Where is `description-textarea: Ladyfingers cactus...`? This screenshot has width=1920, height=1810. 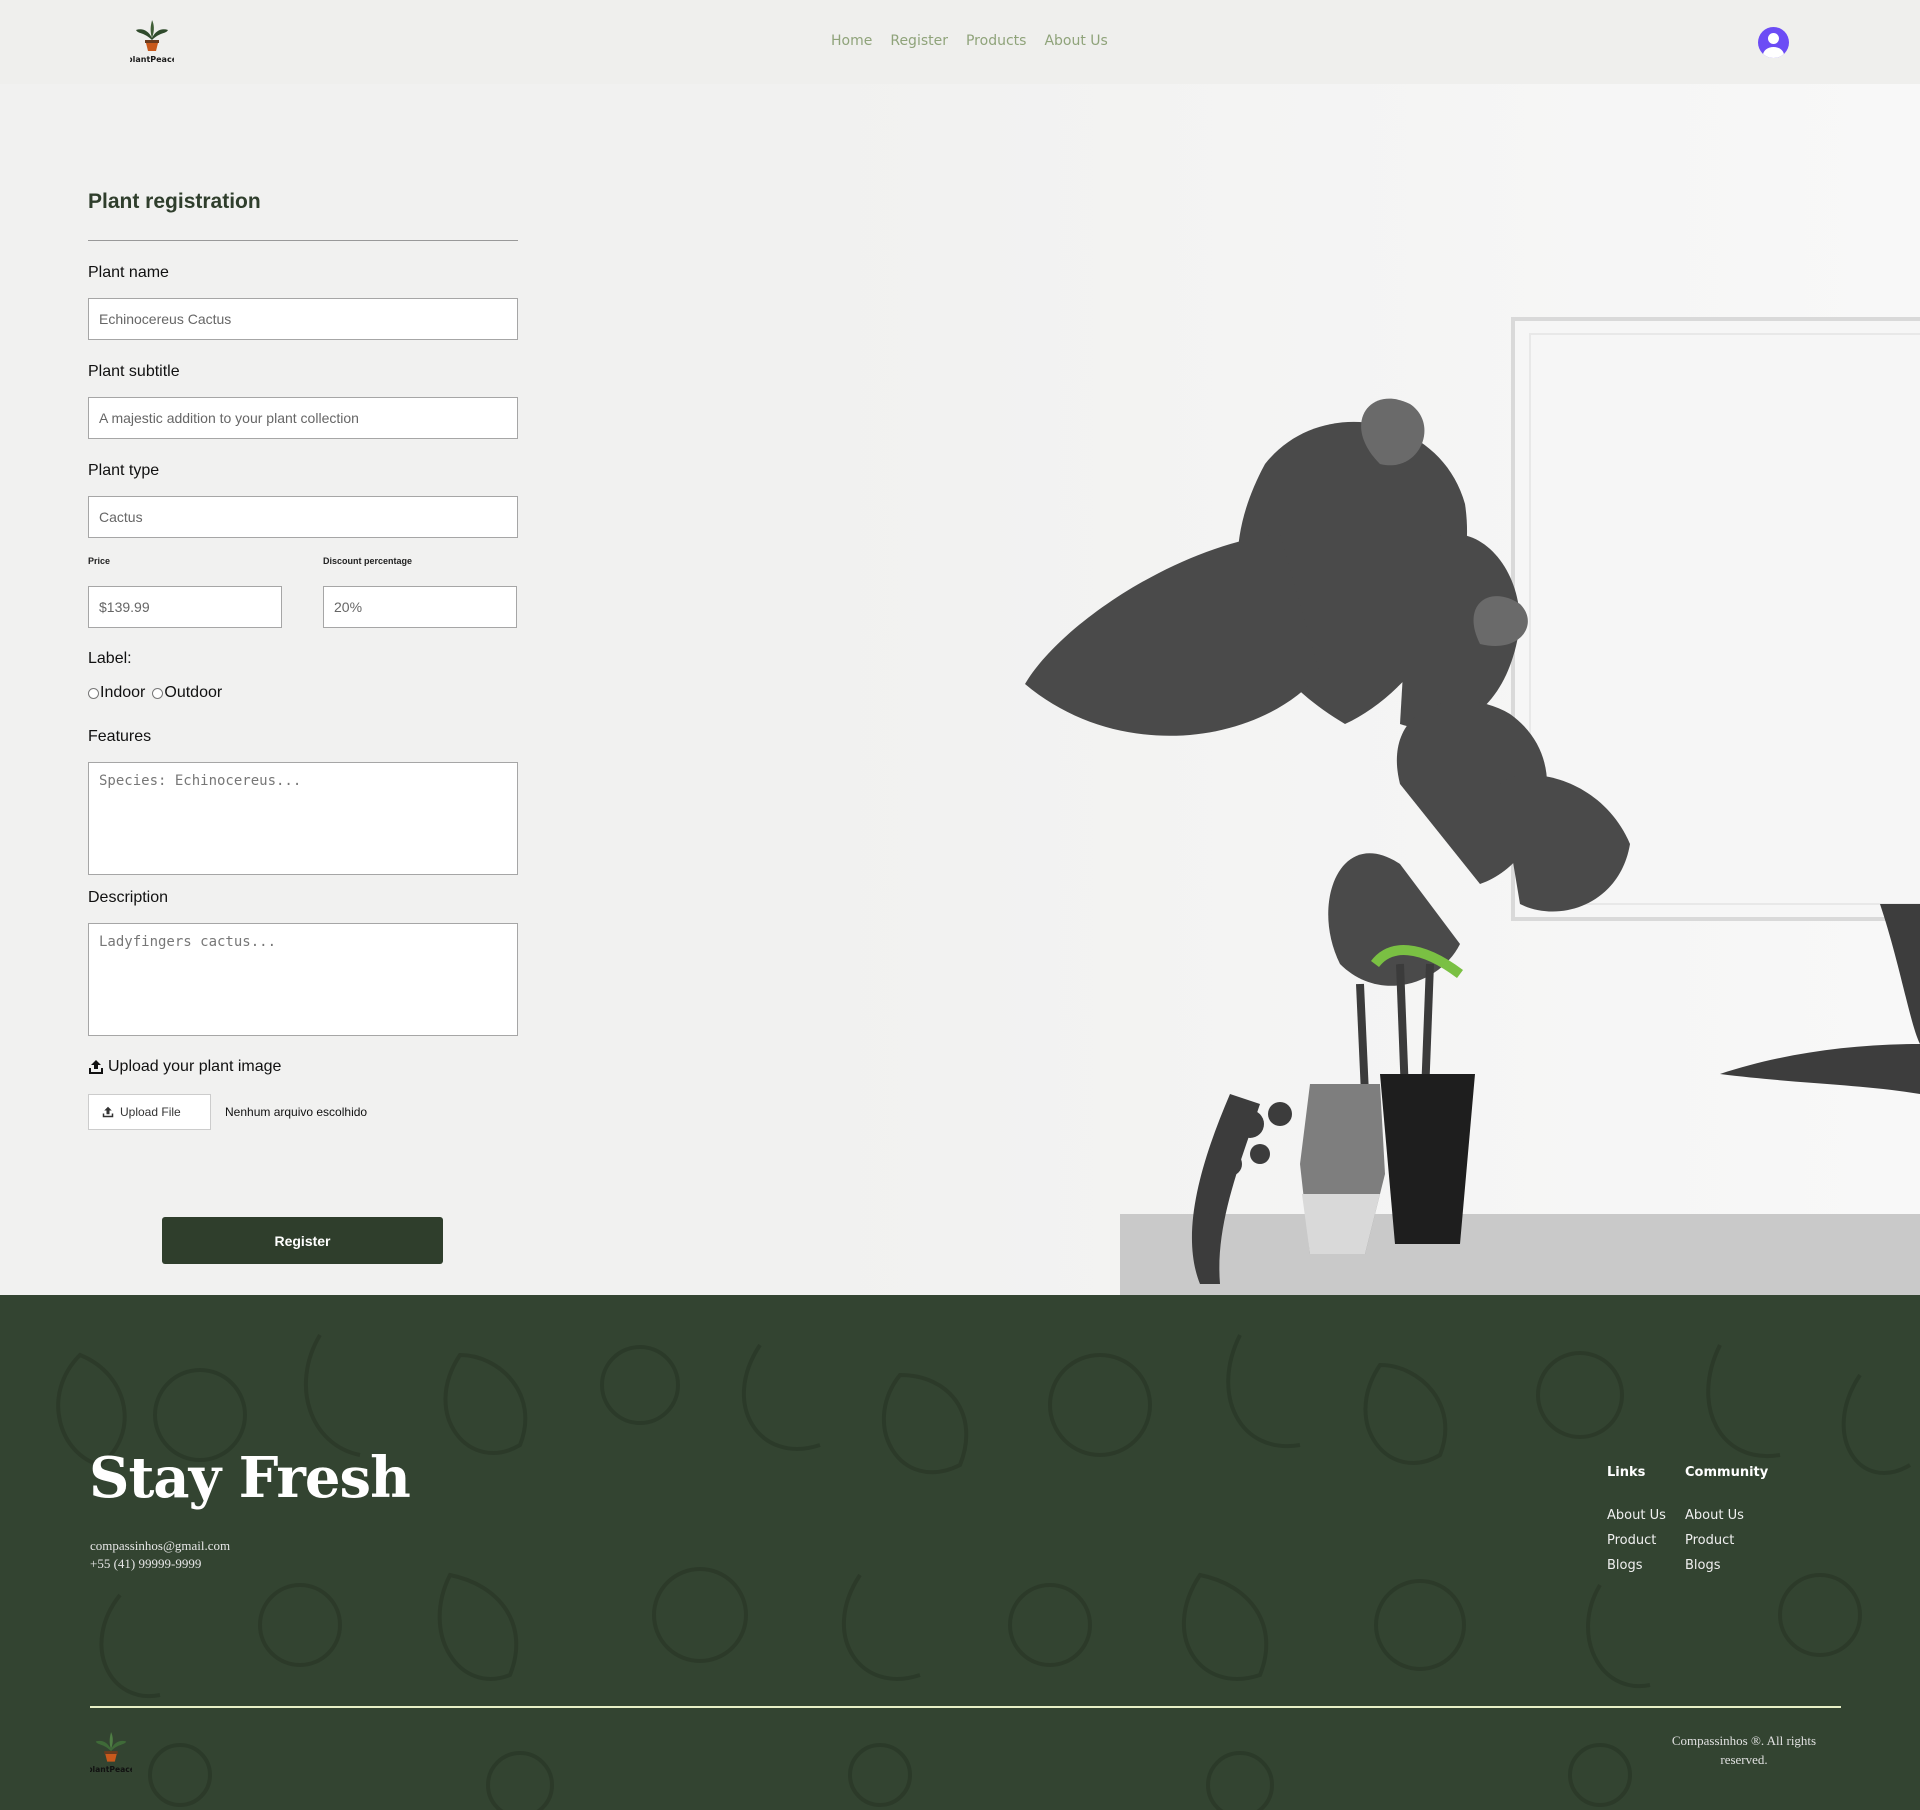
description-textarea: Ladyfingers cactus... is located at coordinates (303, 979).